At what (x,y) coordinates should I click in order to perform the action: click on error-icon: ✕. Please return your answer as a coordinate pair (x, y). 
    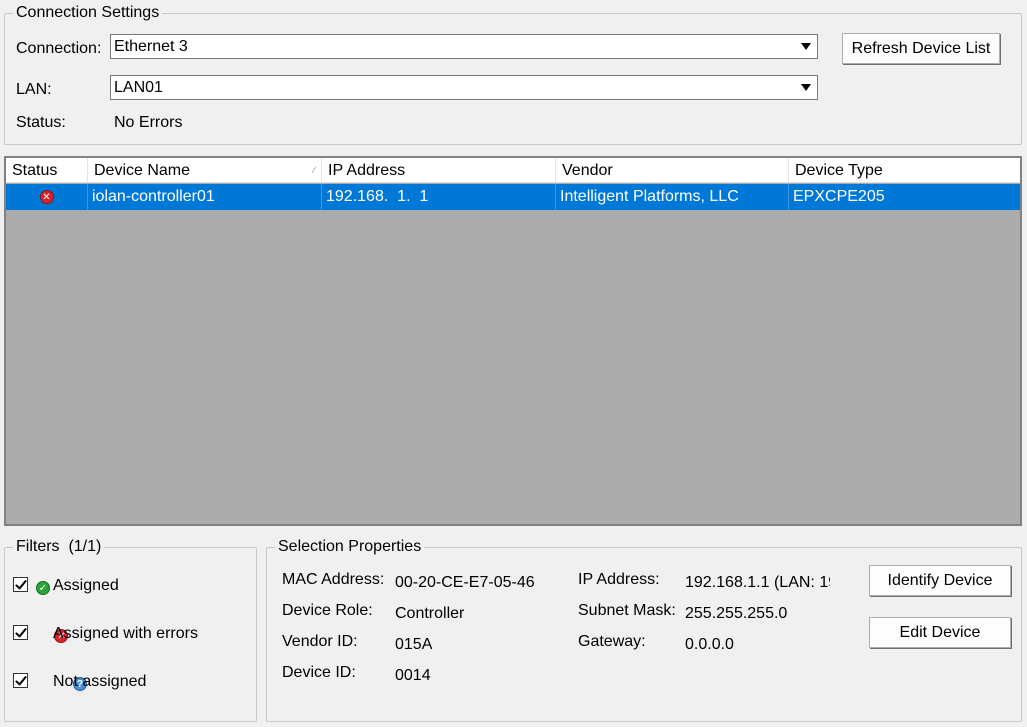
    Looking at the image, I should click on (46, 196).